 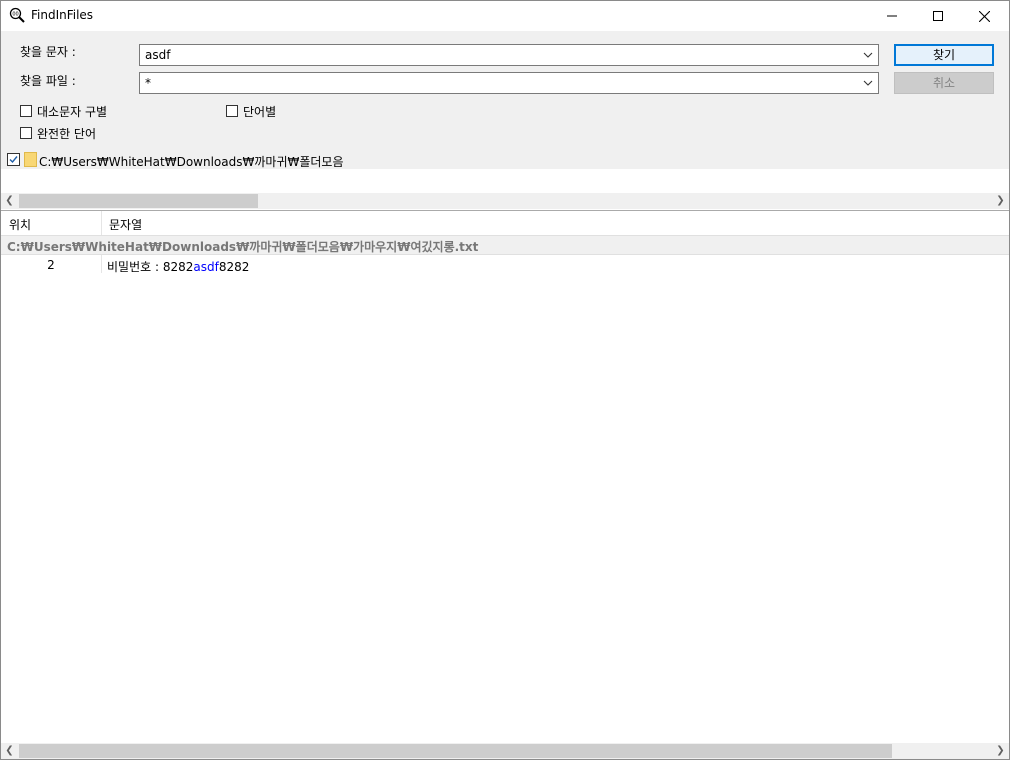 I want to click on result-suffix: 8282, so click(x=234, y=267).